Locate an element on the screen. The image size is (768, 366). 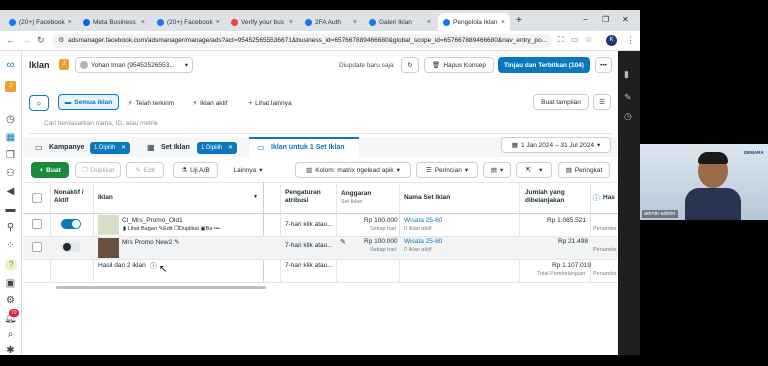
info-icon: ⓘ is located at coordinates (153, 266).